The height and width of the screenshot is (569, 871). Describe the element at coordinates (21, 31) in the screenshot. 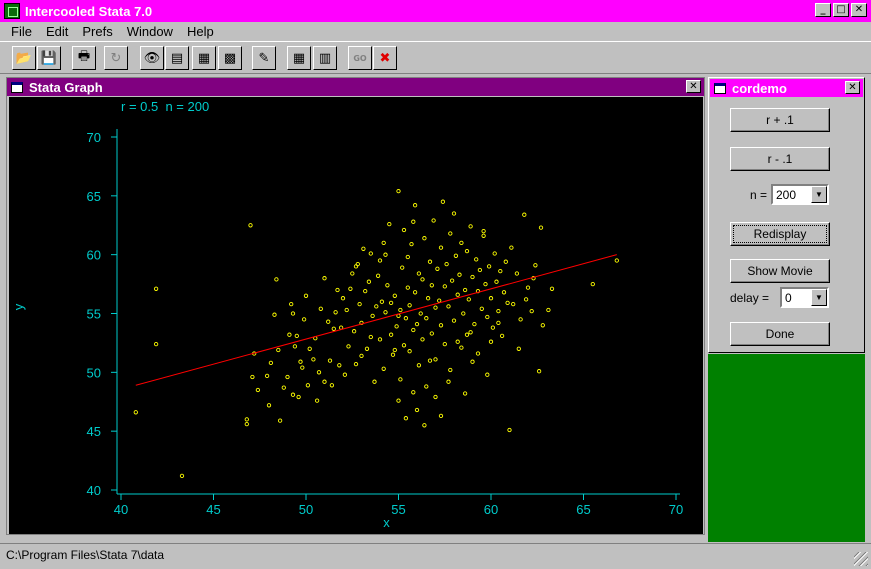

I see `menu-file: File` at that location.